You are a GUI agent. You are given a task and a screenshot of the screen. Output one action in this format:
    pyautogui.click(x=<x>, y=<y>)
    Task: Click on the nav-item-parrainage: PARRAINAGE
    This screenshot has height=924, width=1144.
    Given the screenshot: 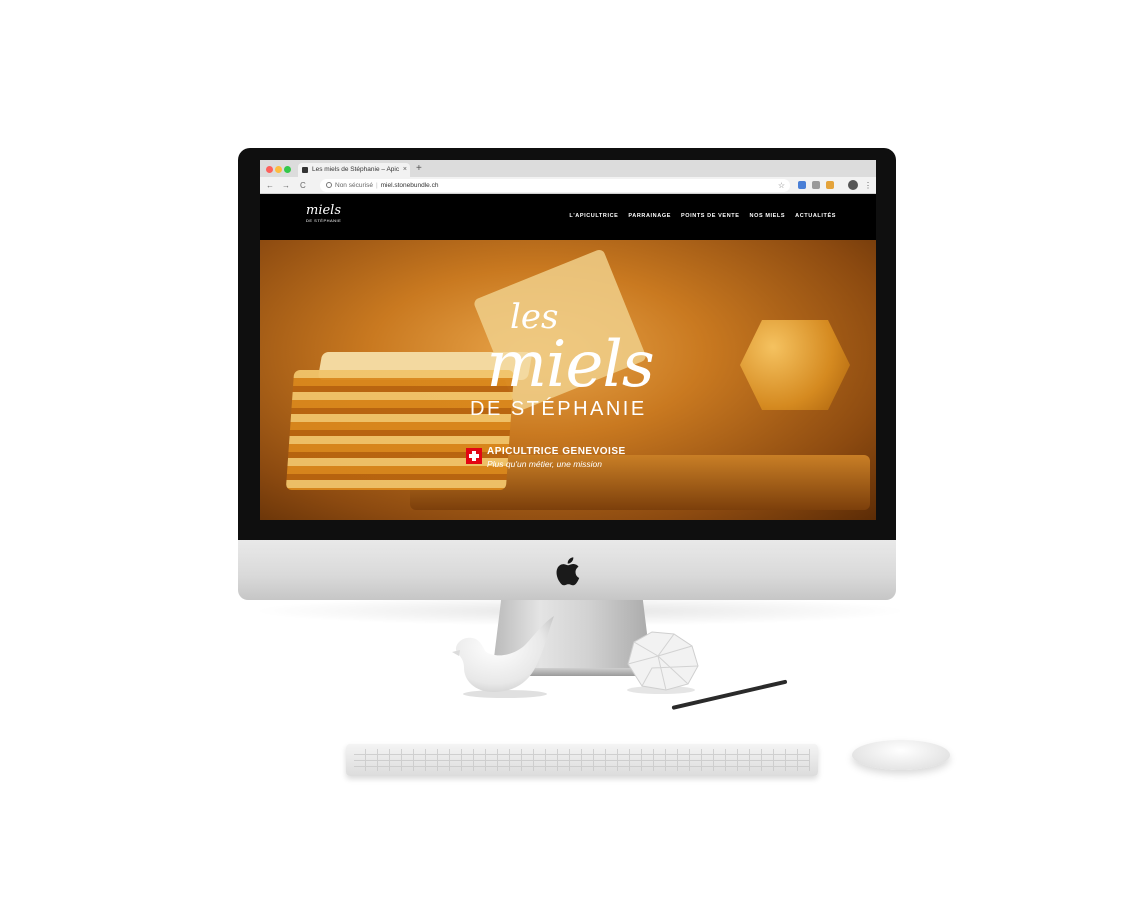 What is the action you would take?
    pyautogui.click(x=649, y=216)
    